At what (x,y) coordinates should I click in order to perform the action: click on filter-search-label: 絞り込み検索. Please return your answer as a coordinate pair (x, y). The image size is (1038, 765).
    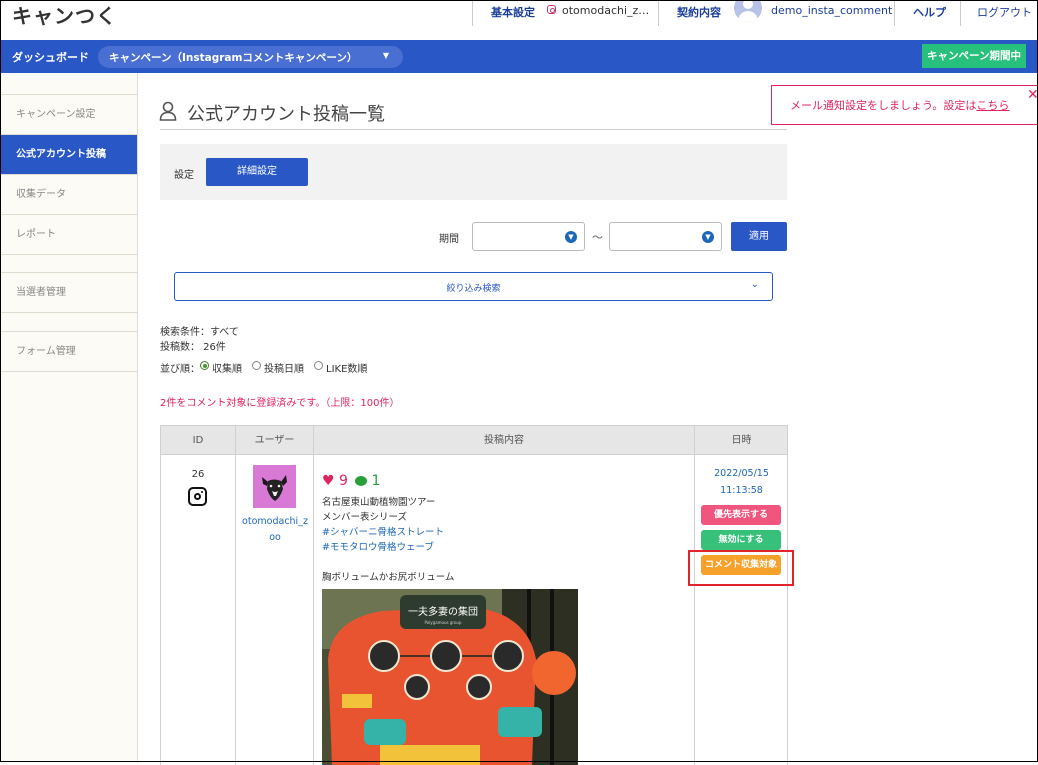
    Looking at the image, I should click on (473, 289).